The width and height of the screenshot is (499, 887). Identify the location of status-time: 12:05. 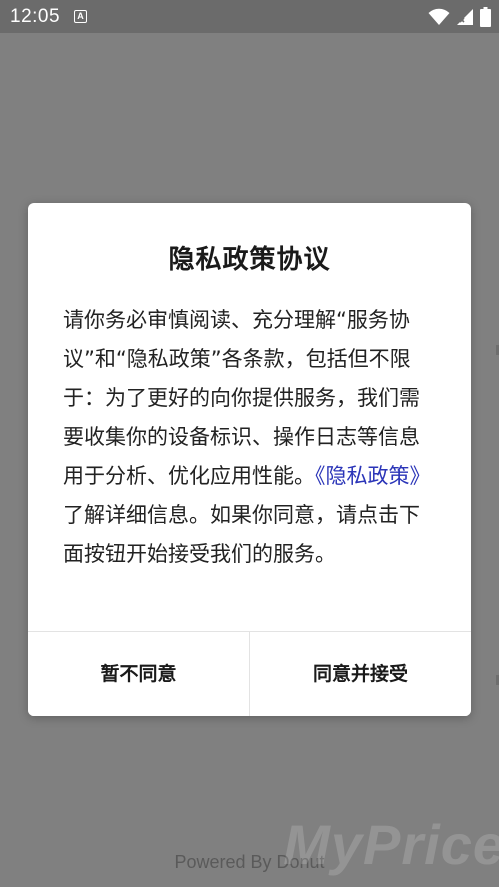
(35, 16).